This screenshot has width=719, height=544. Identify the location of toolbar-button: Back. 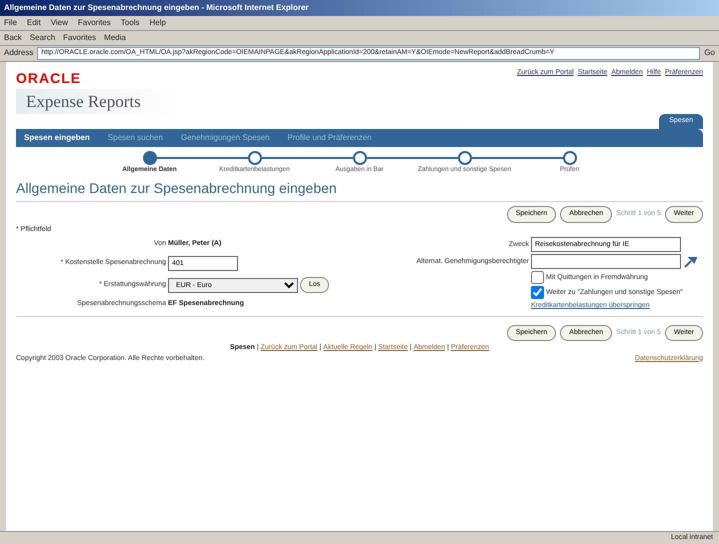
(13, 38).